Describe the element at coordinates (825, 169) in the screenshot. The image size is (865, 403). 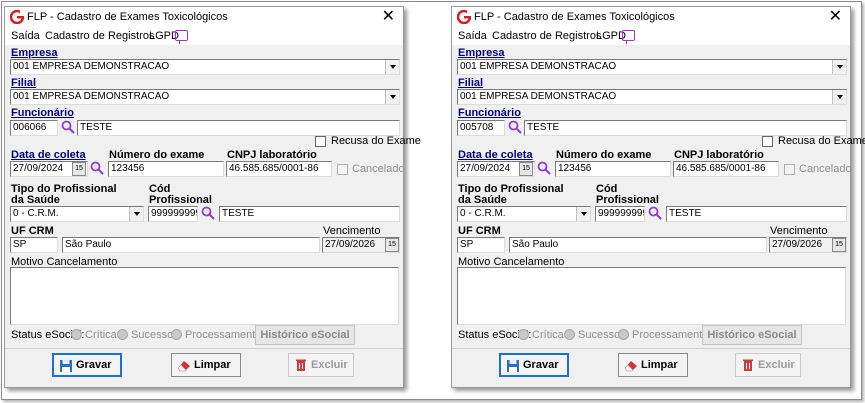
I see `cancelado-label: Cancelado` at that location.